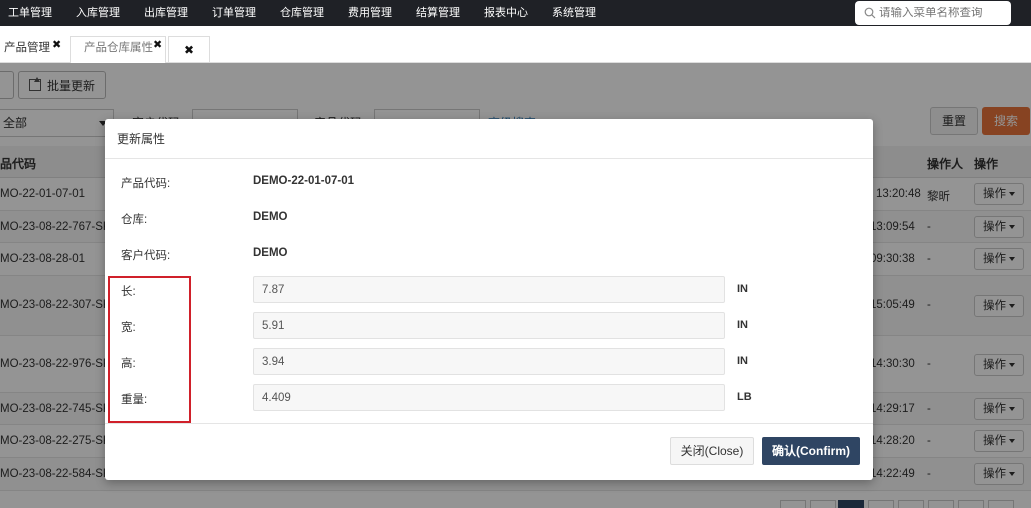  I want to click on menu-item-settlement: 结算管理, so click(438, 13).